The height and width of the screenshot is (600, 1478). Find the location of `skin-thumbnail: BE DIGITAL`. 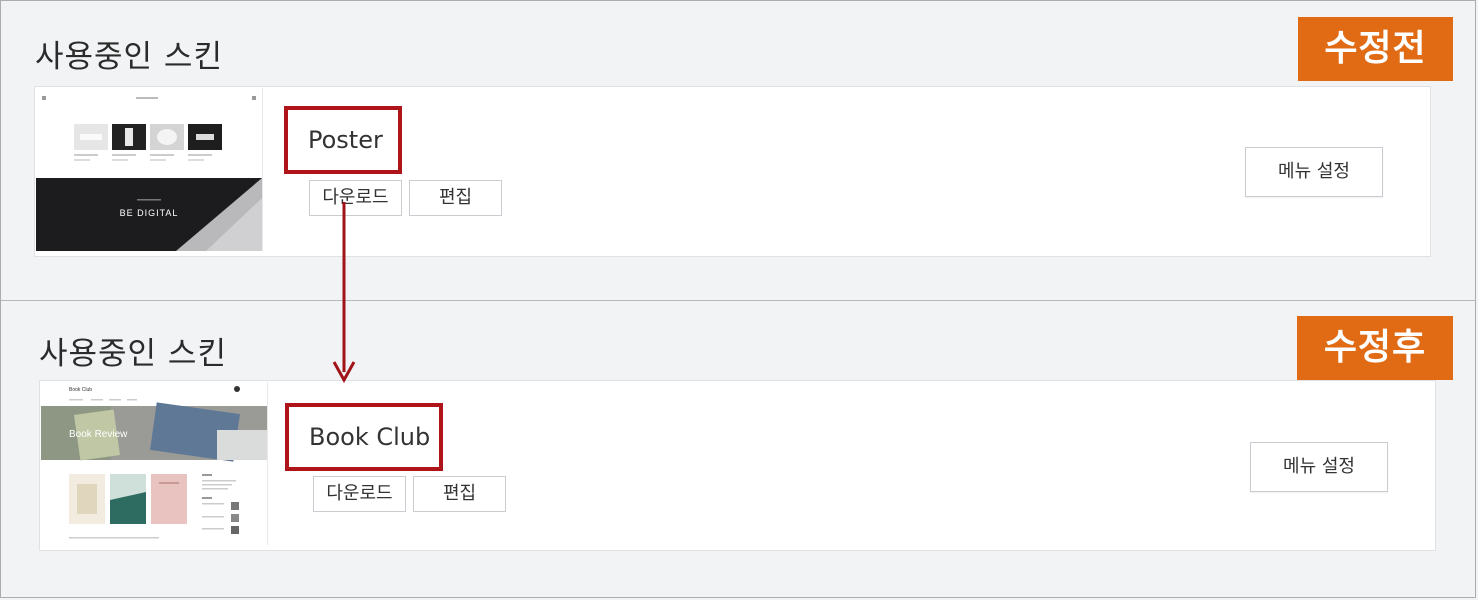

skin-thumbnail: BE DIGITAL is located at coordinates (149, 169).